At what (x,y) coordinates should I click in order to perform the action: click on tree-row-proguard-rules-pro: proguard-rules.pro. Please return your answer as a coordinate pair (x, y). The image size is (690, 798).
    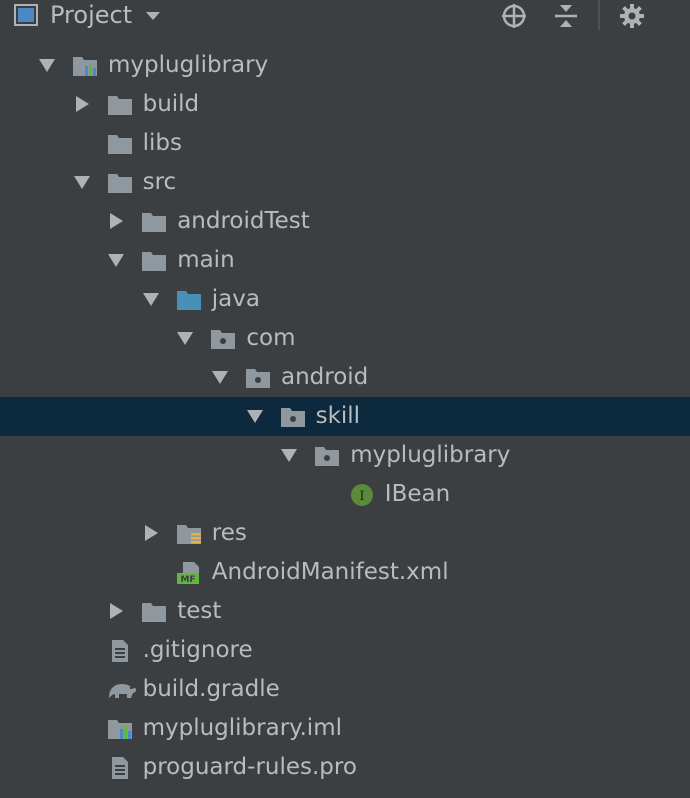
    Looking at the image, I should click on (345, 767).